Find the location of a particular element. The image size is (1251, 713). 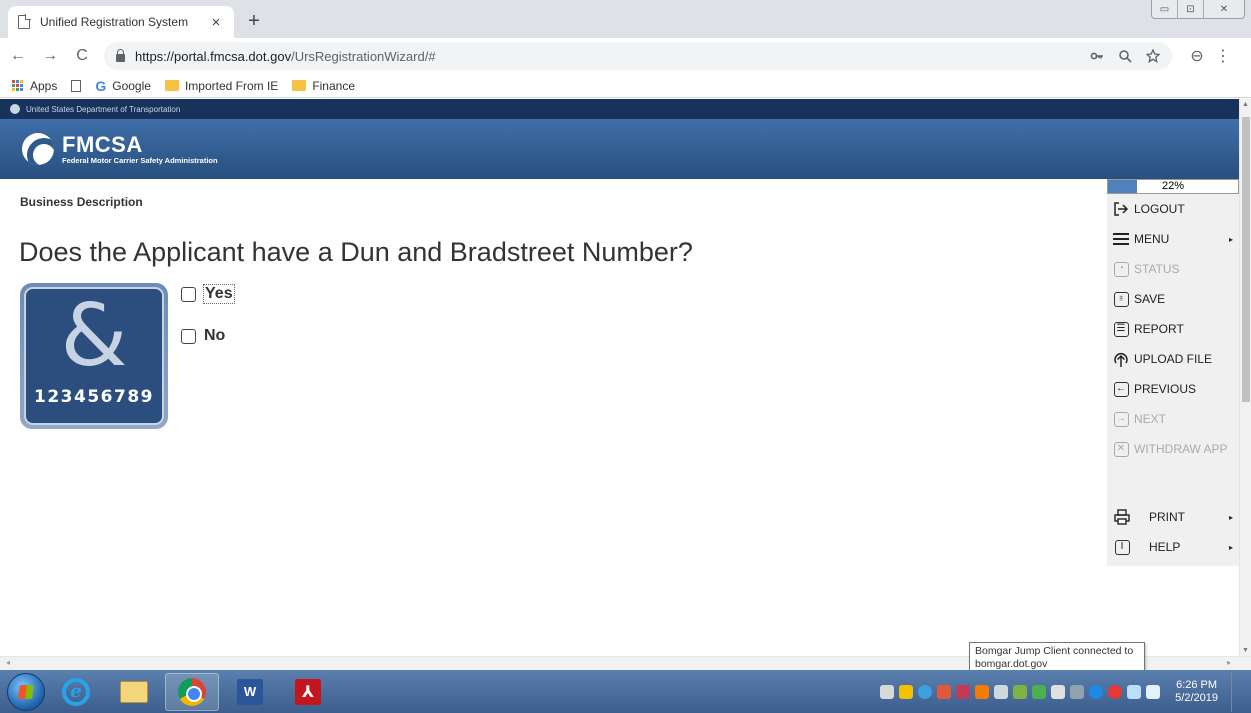

option-yes: Yes is located at coordinates (208, 294).